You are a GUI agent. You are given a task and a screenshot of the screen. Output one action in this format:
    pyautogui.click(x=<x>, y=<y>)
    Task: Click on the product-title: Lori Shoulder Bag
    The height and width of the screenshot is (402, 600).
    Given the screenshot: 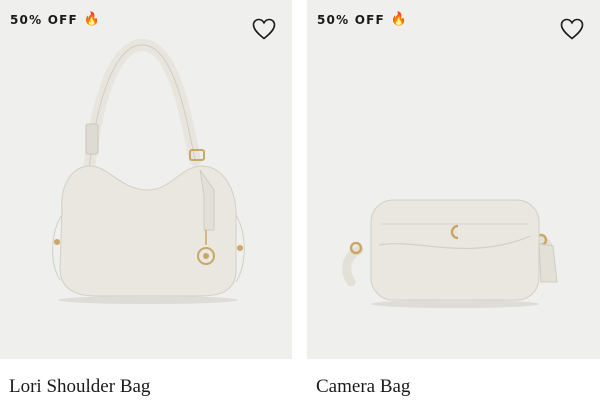 What is the action you would take?
    pyautogui.click(x=79, y=387)
    